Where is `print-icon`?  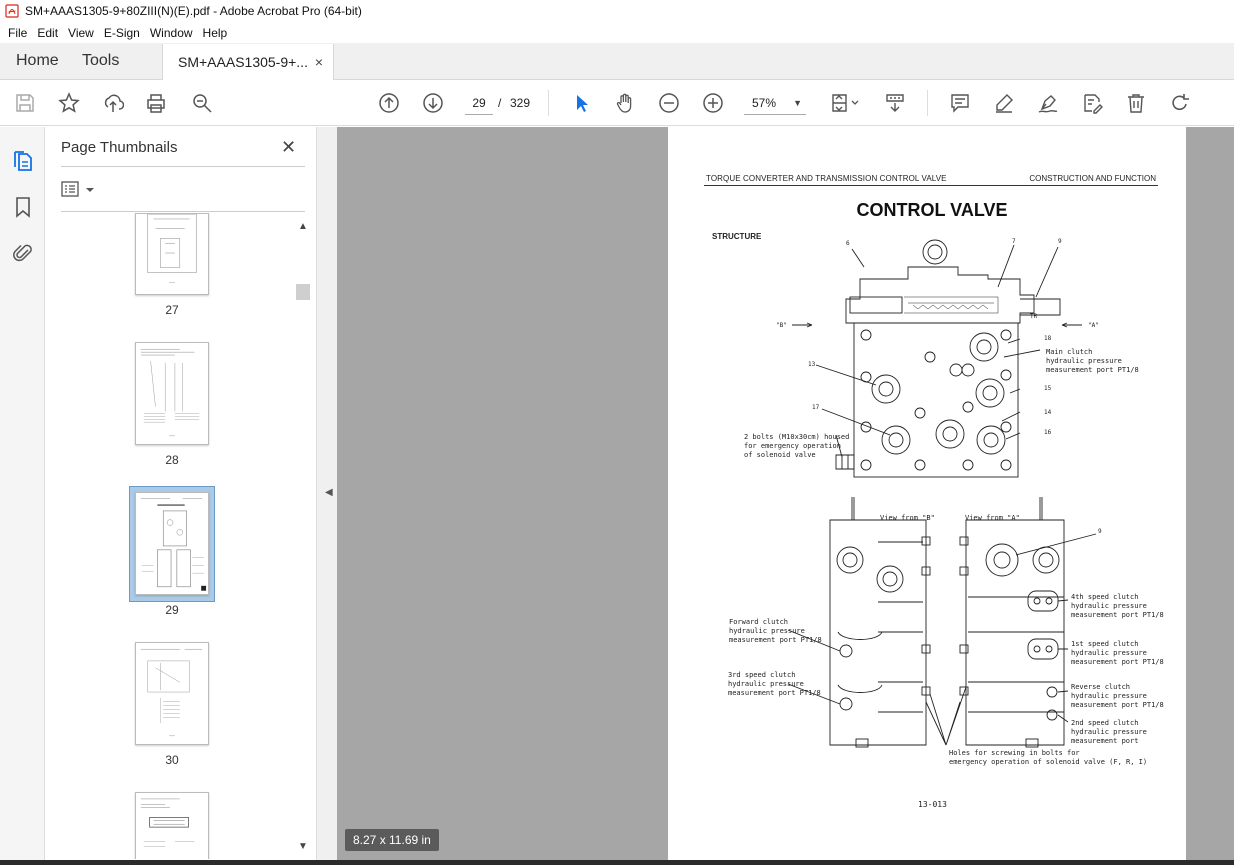
print-icon is located at coordinates (156, 103).